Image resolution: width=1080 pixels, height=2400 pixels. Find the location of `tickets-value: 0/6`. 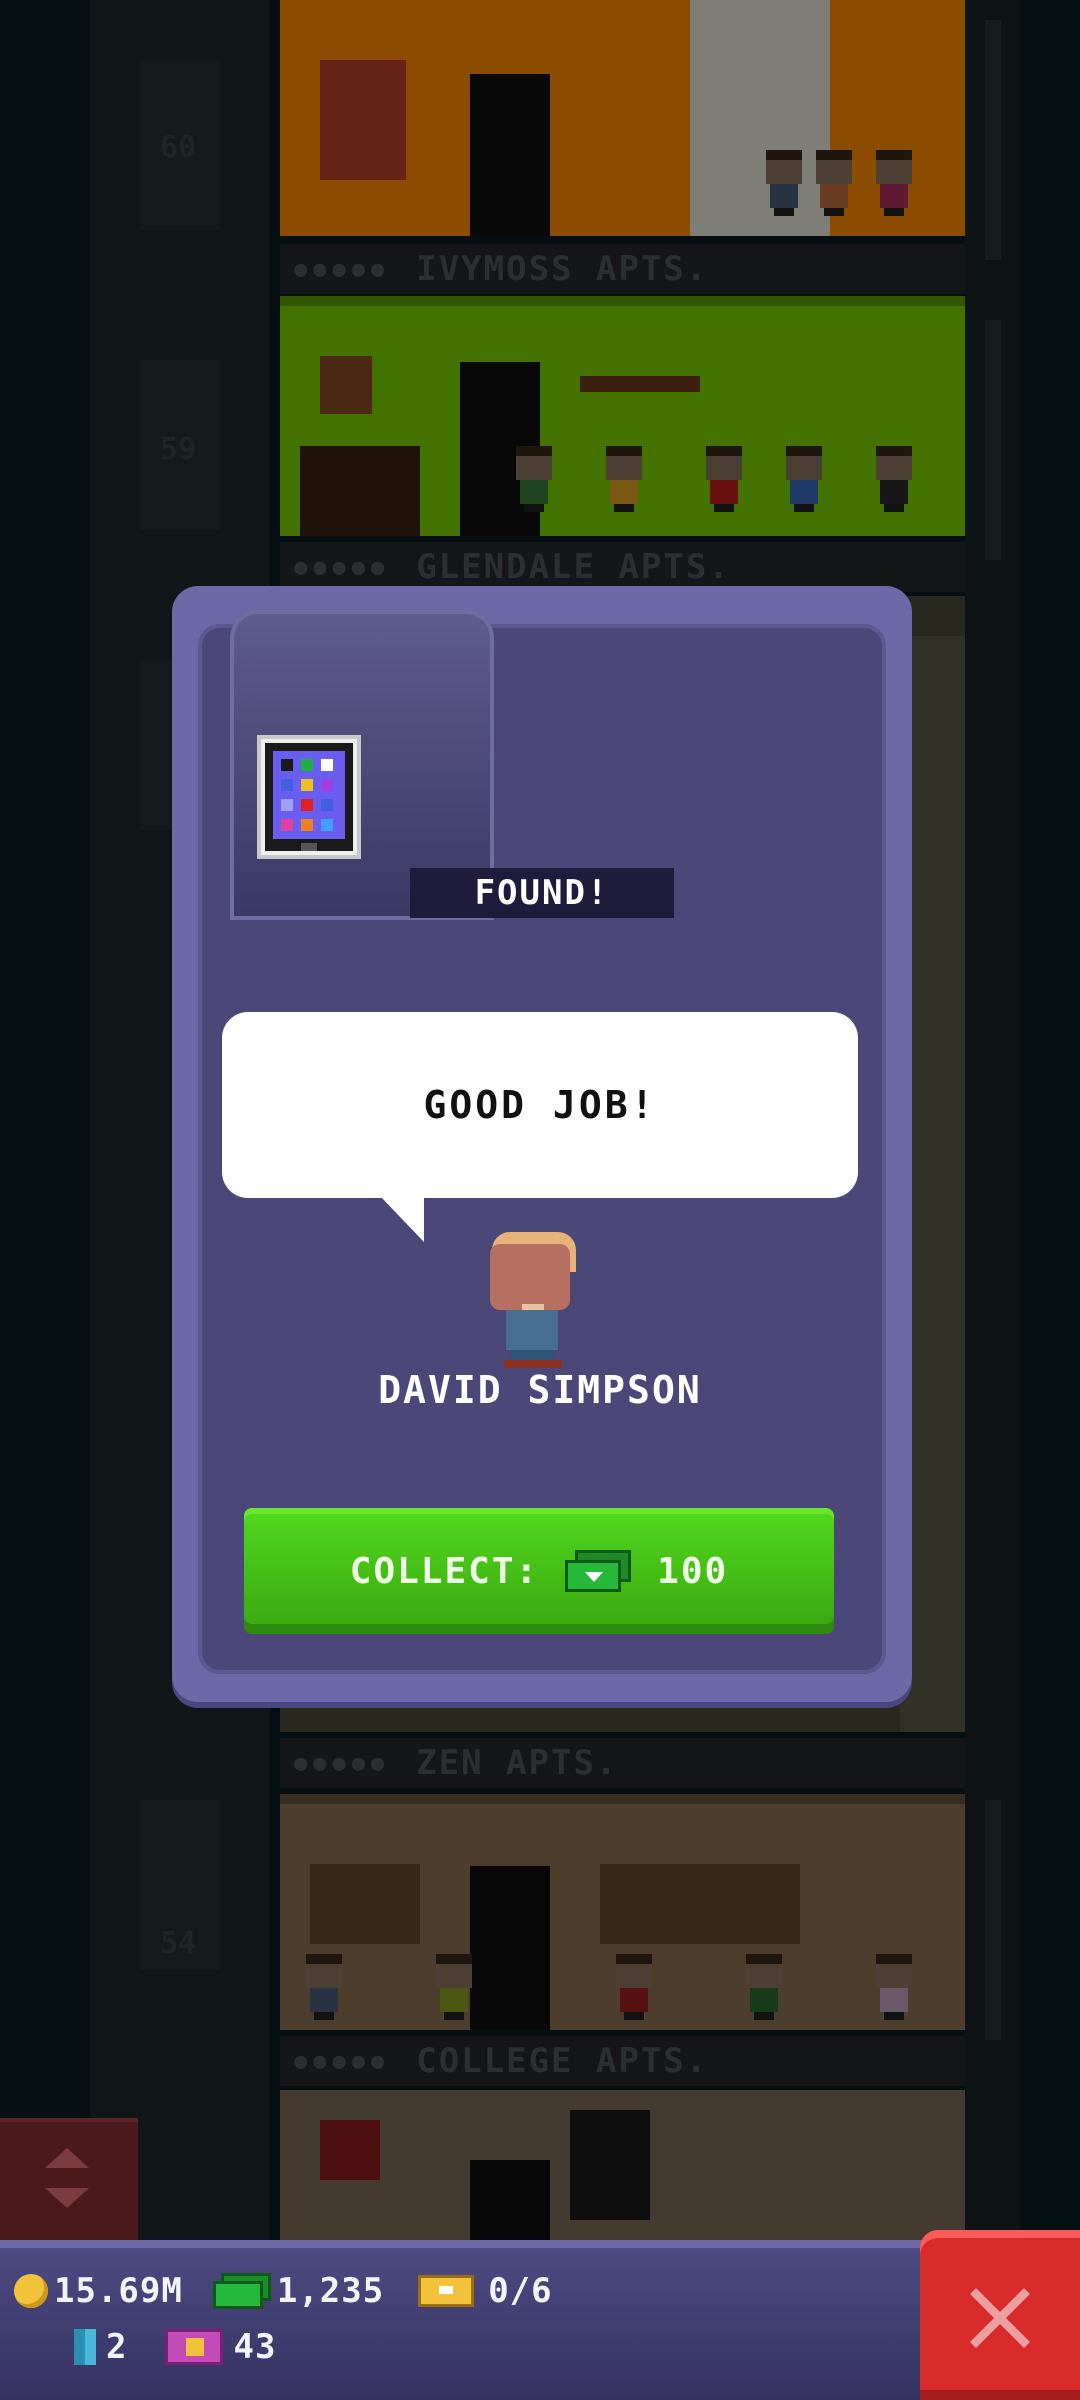

tickets-value: 0/6 is located at coordinates (520, 2291).